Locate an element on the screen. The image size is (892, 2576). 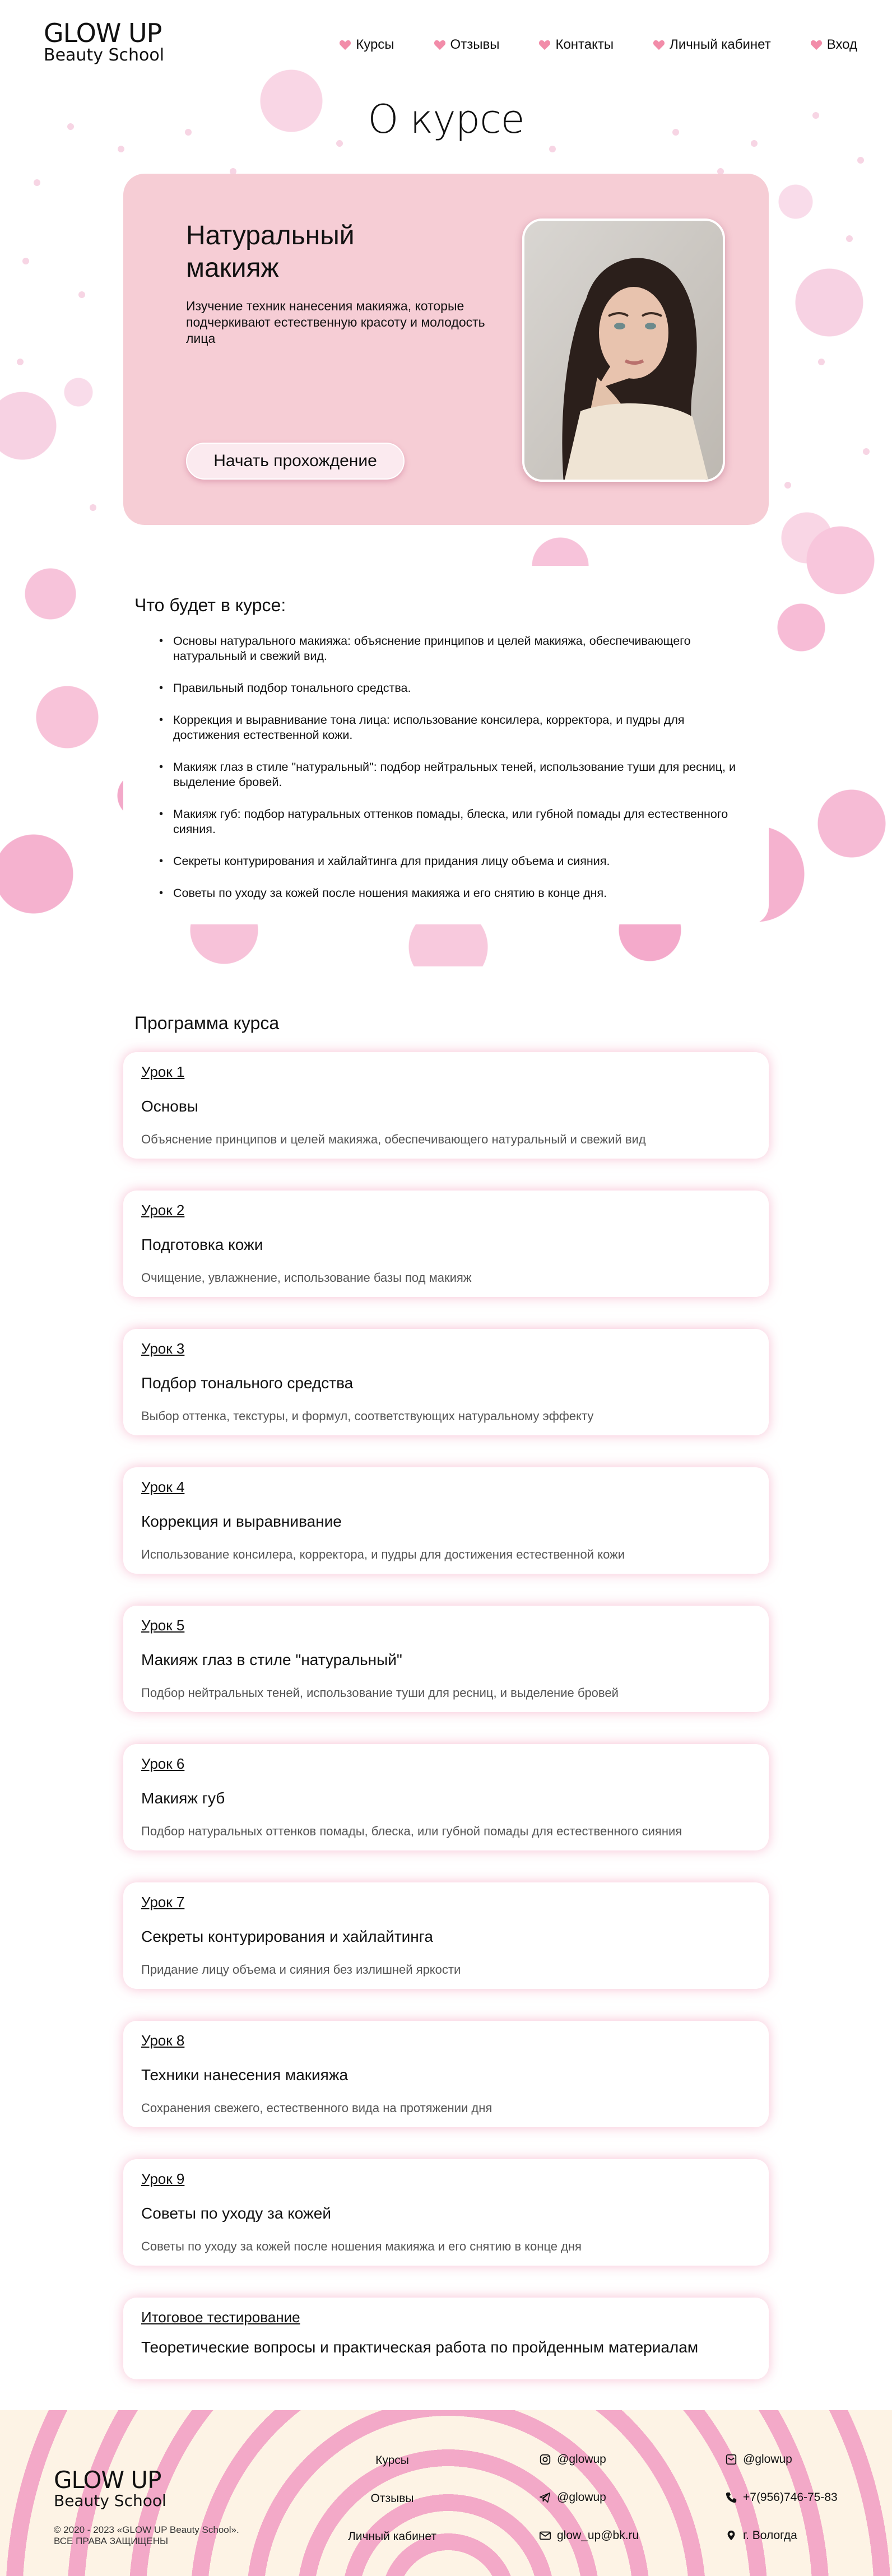
footer-location: г. Вологда is located at coordinates (761, 2535).